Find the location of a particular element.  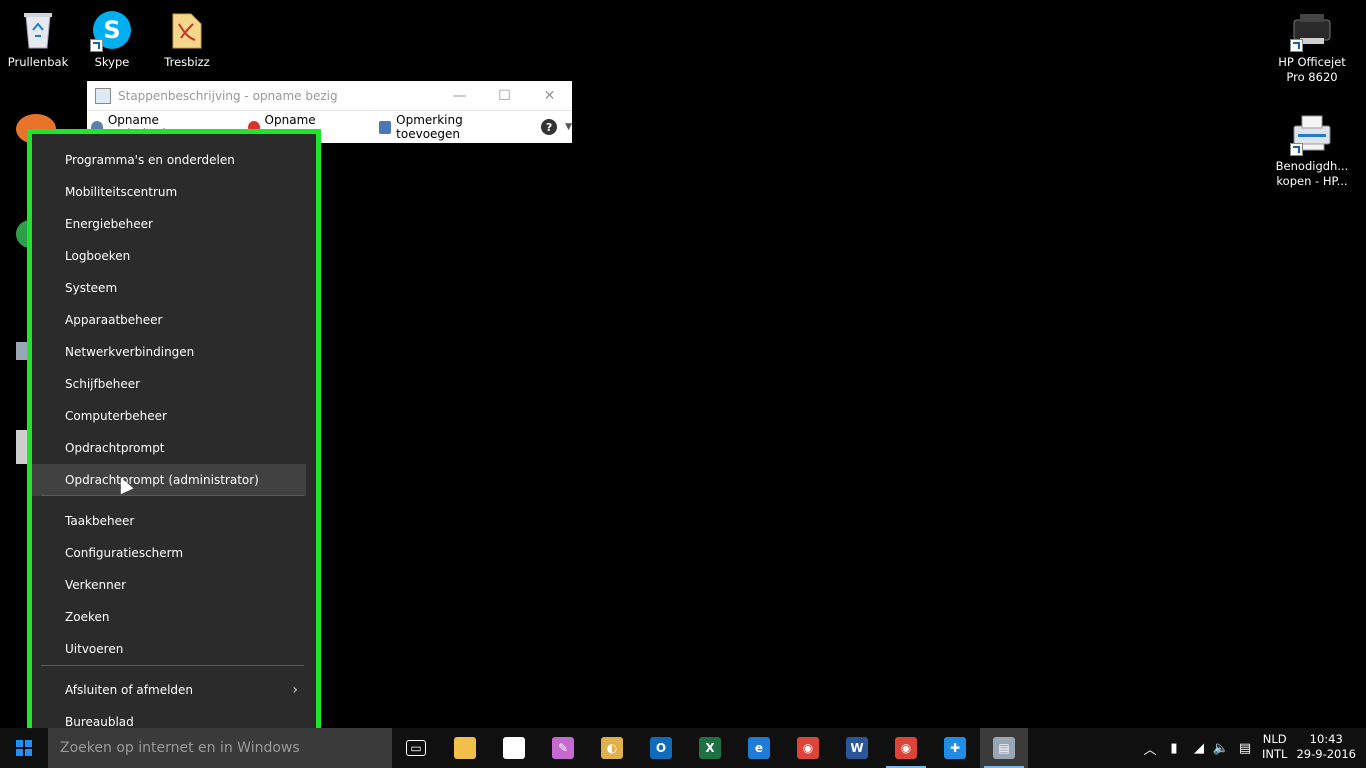

menu-item: Netwerkverbindingen is located at coordinates (169, 352).